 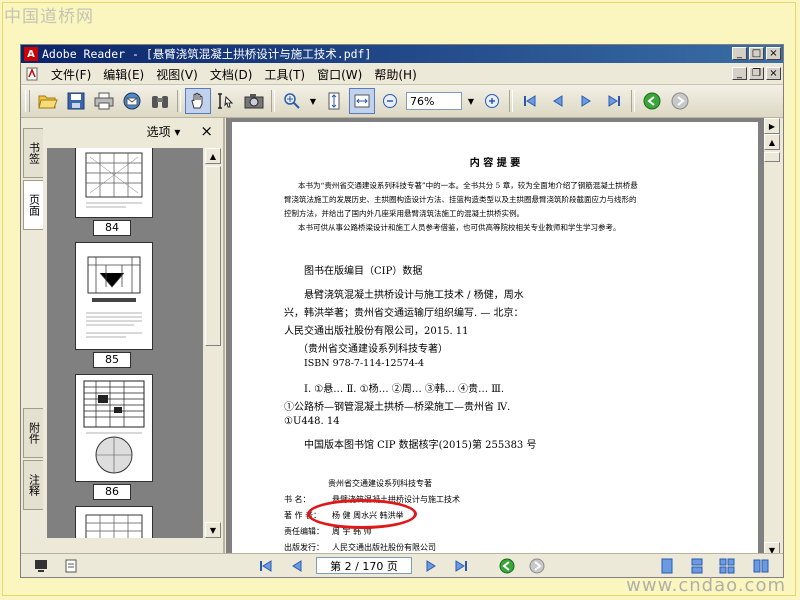 What do you see at coordinates (772, 157) in the screenshot?
I see `document-scroll-thumb` at bounding box center [772, 157].